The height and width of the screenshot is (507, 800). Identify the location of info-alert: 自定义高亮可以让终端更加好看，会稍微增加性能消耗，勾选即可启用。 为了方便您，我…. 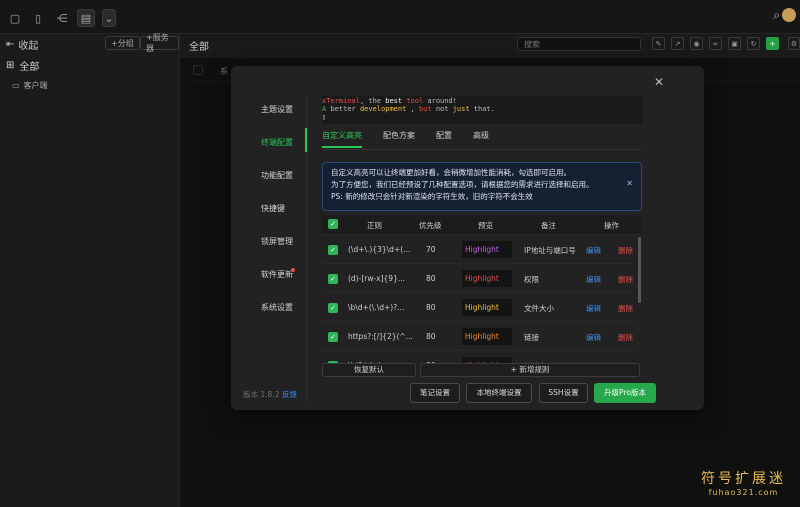
(482, 186).